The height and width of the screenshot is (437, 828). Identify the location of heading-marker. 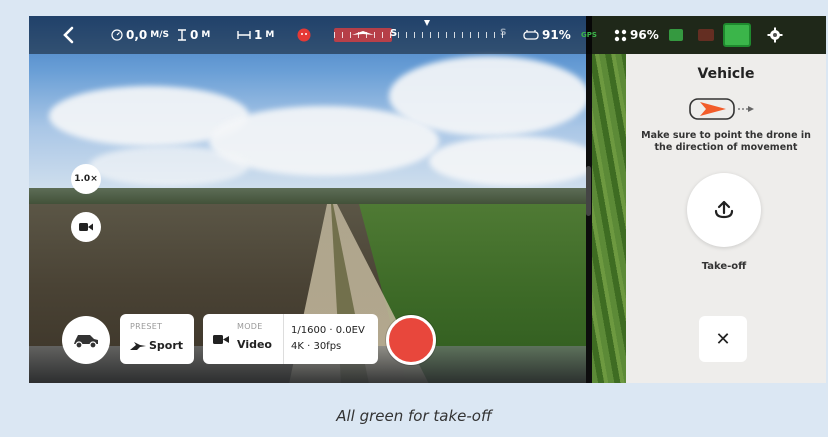
(427, 23).